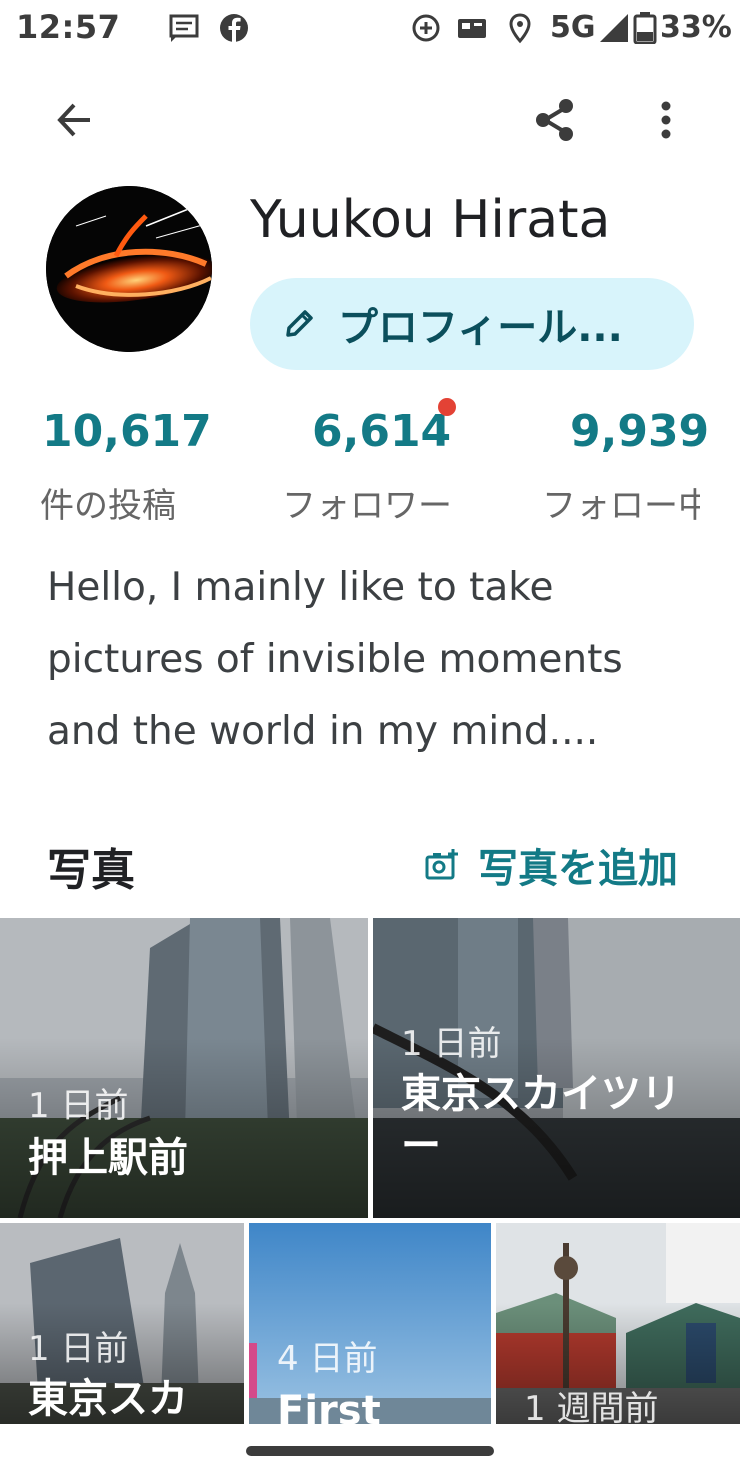  I want to click on bio-line: Hello, I mainly like to take, so click(300, 587).